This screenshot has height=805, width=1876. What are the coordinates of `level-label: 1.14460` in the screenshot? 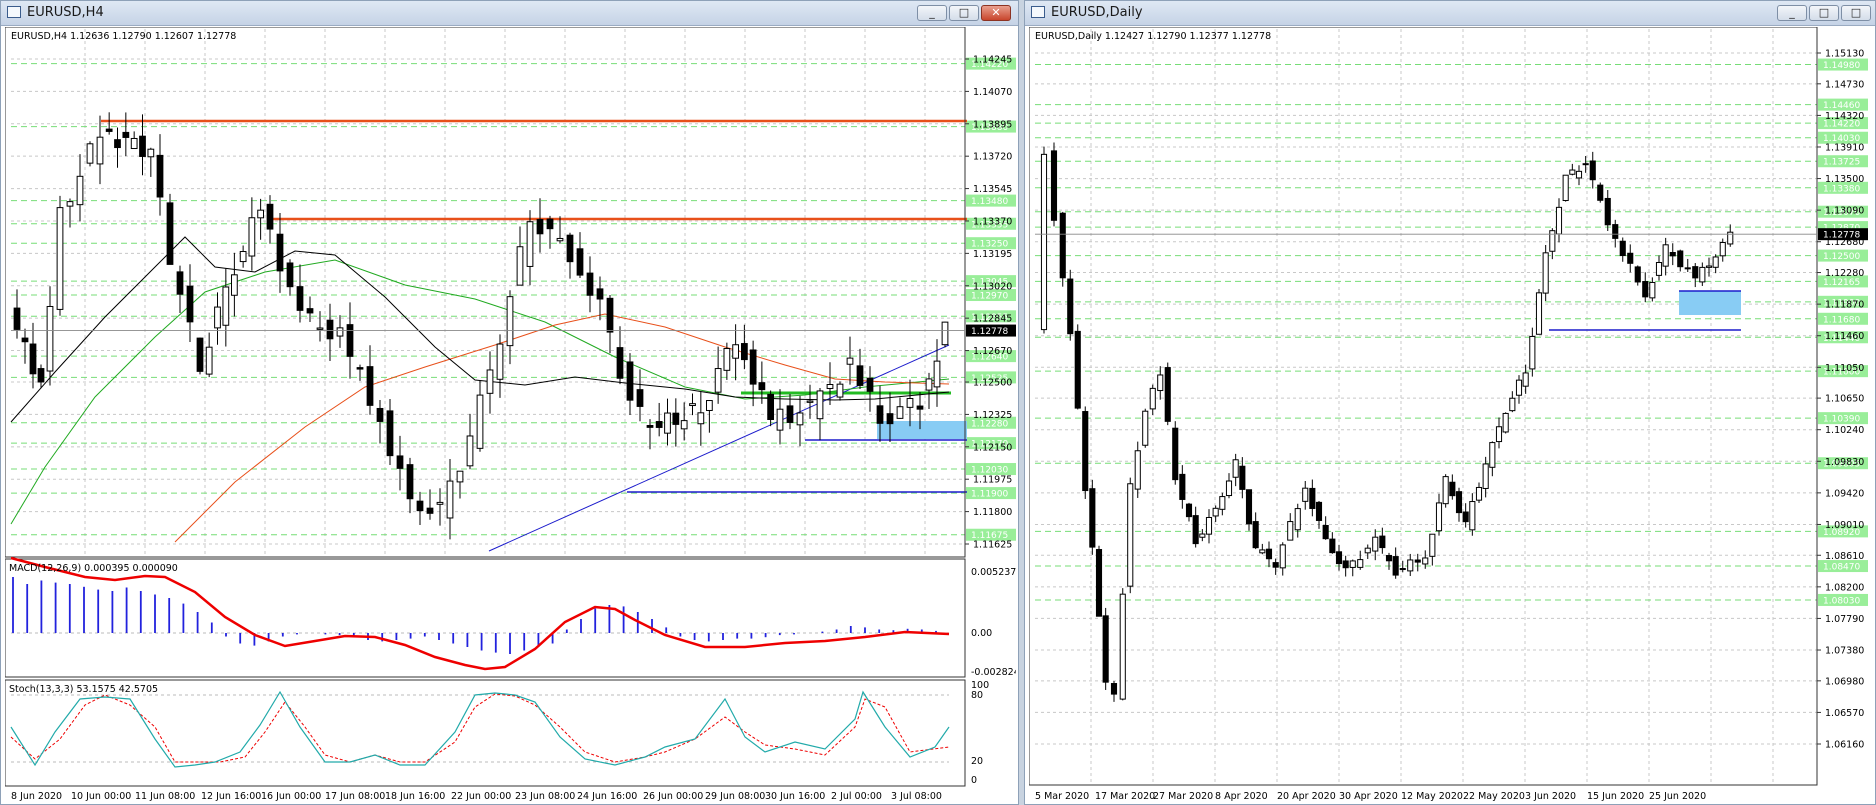 It's located at (1841, 106).